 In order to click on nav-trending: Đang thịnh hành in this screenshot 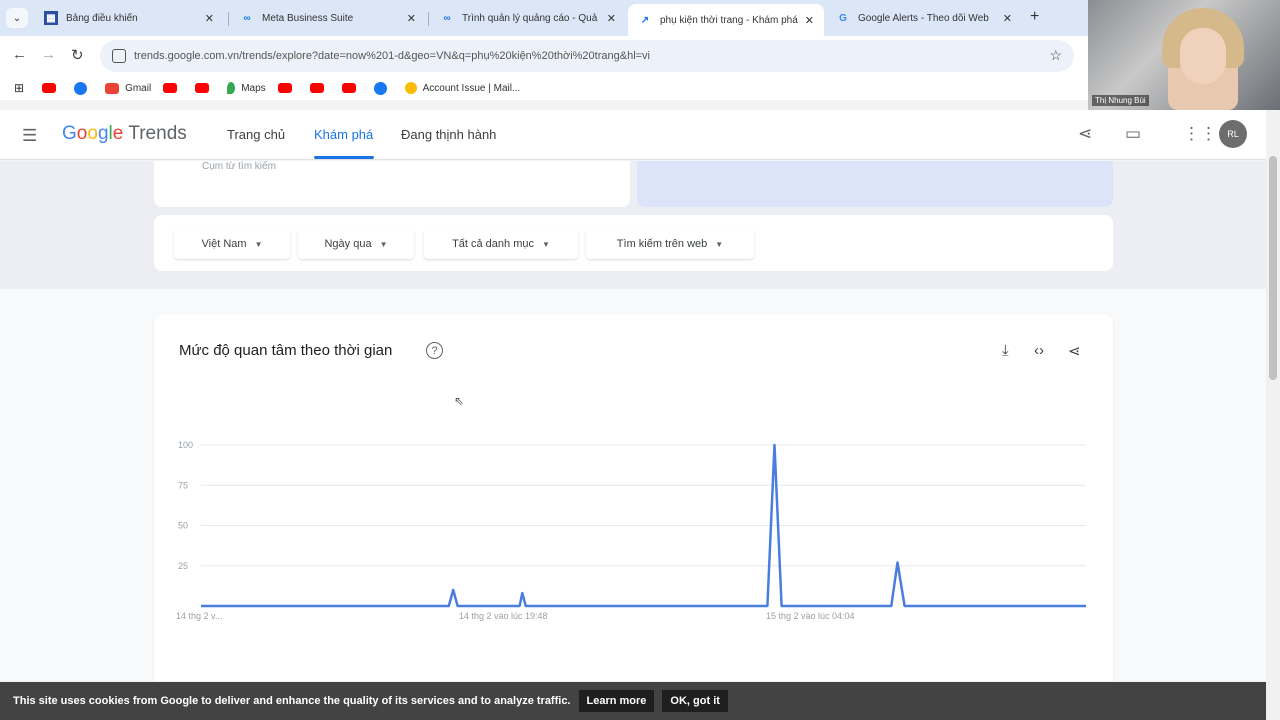, I will do `click(448, 134)`.